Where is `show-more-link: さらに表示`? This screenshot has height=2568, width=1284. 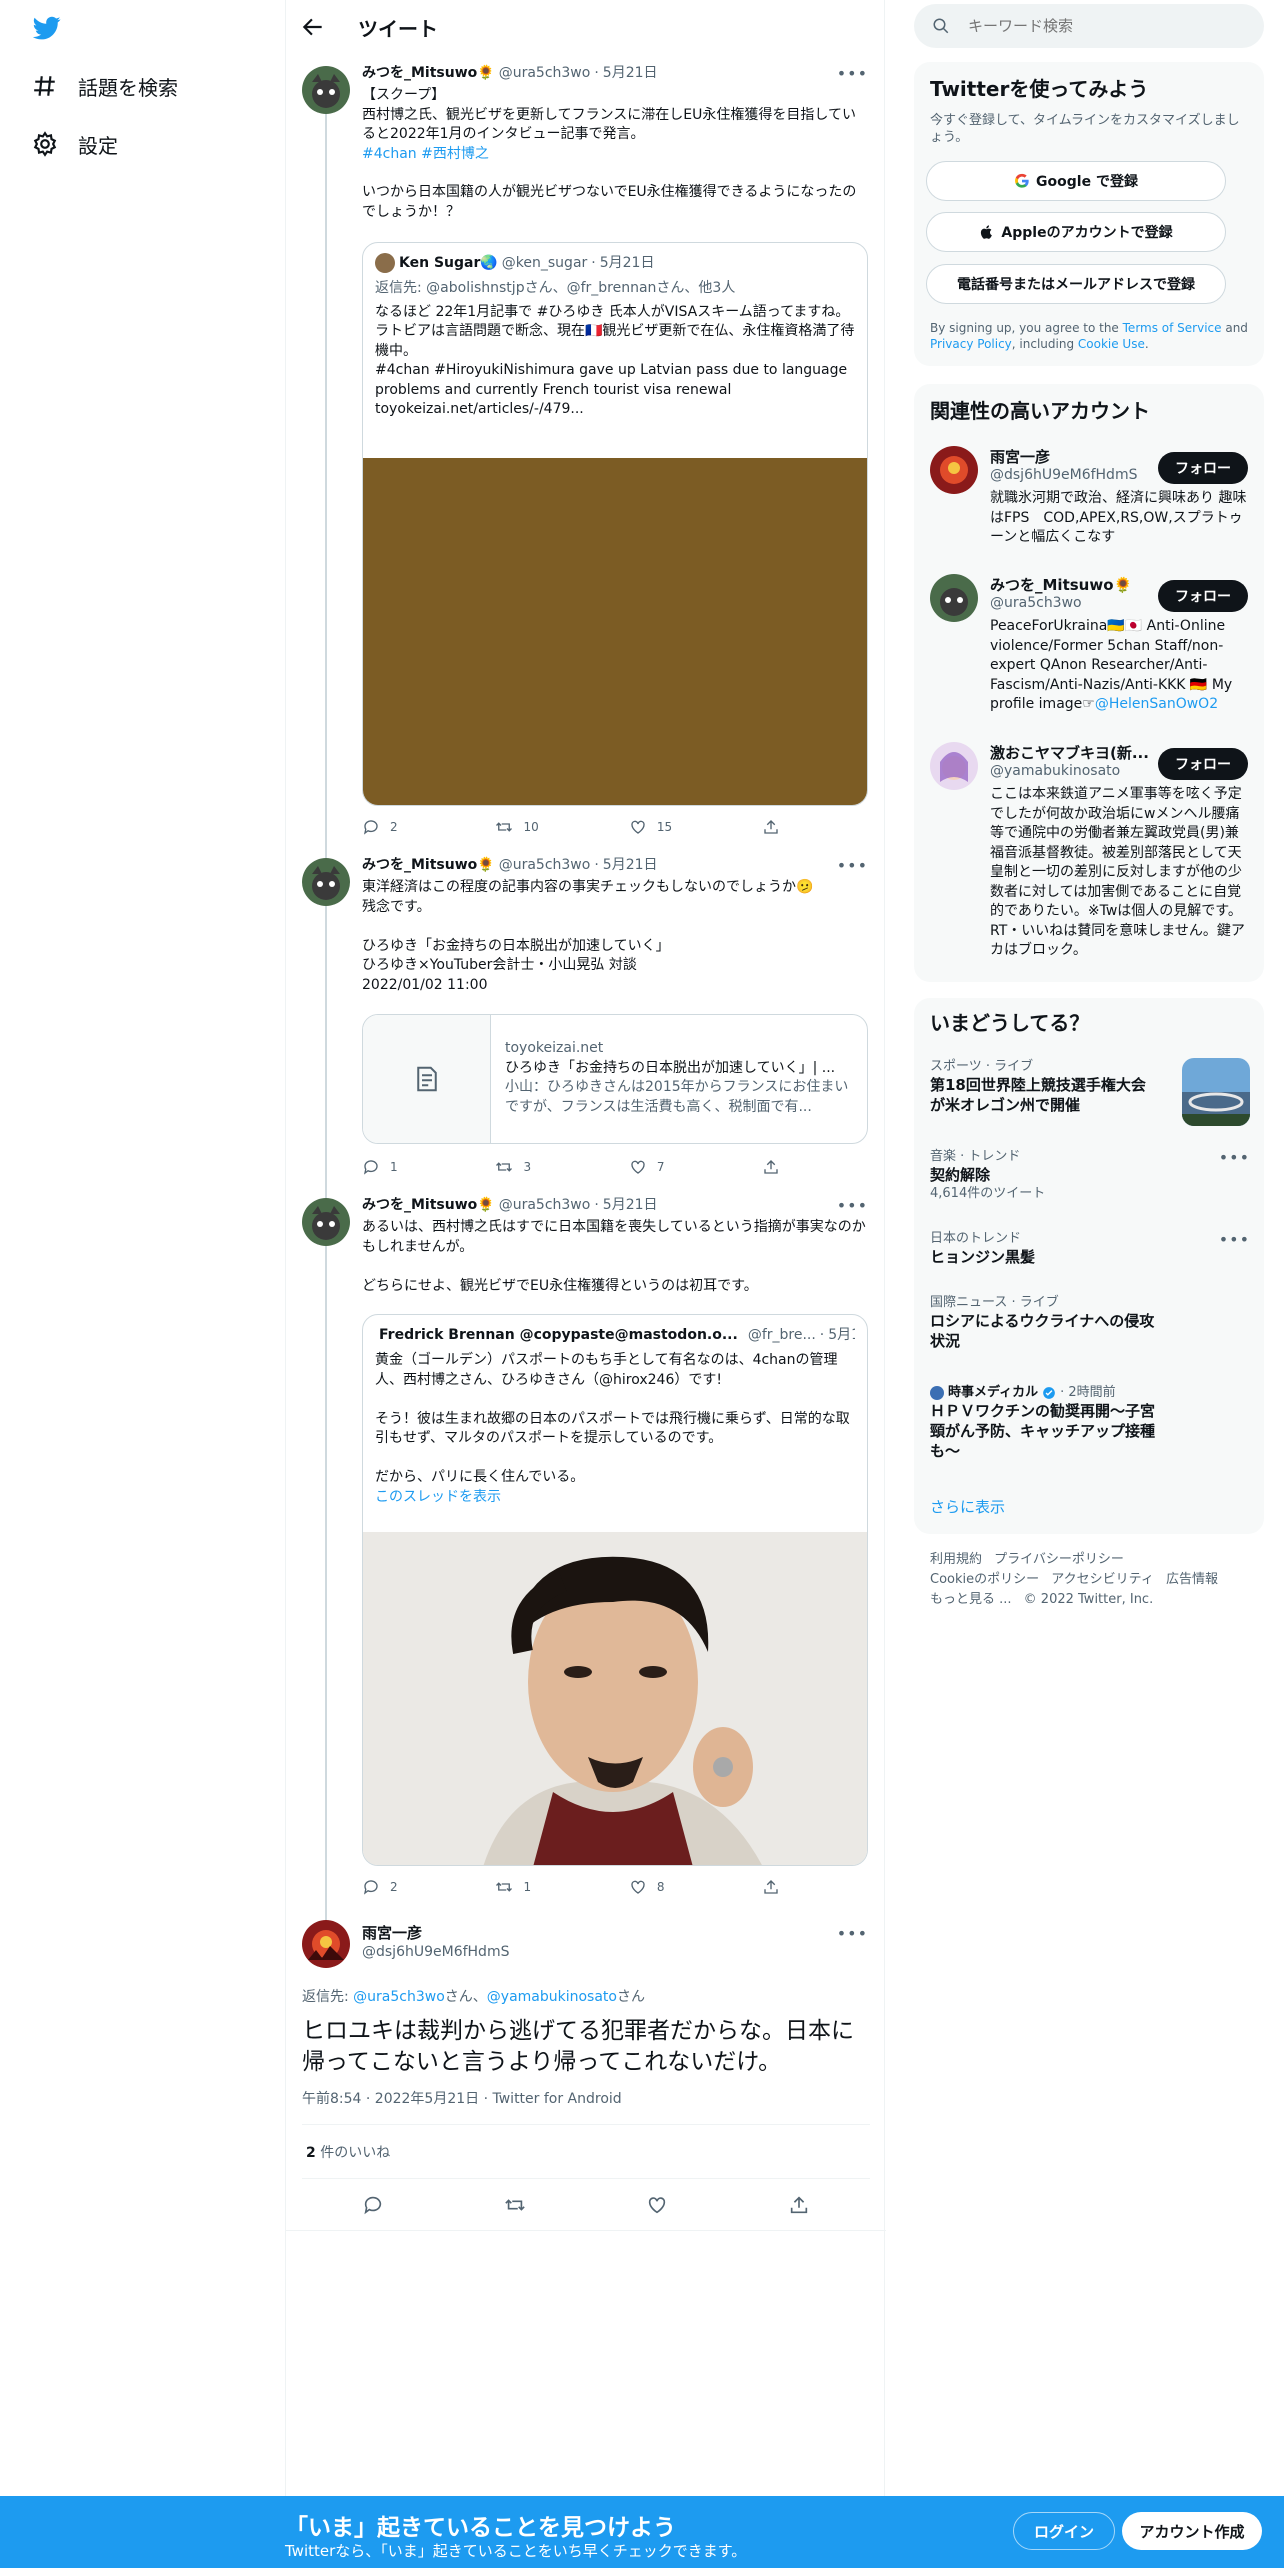
show-more-link: さらに表示 is located at coordinates (967, 1506).